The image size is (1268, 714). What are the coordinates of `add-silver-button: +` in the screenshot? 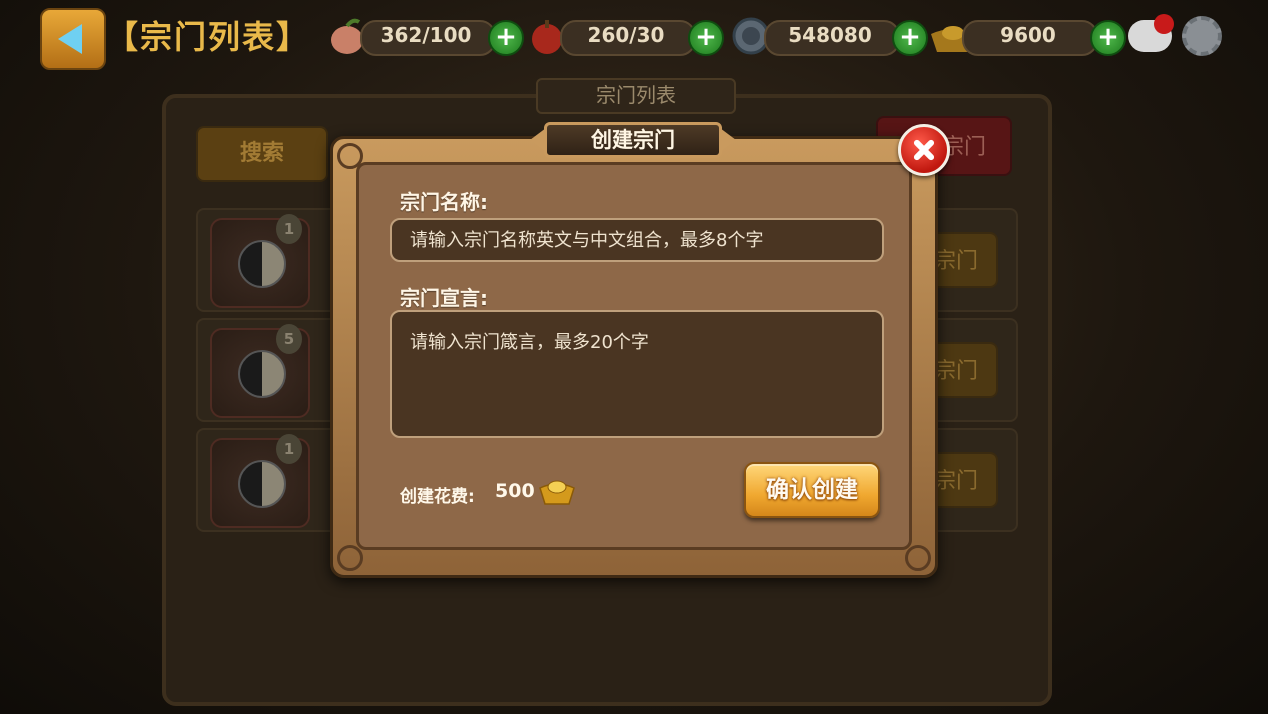 It's located at (910, 38).